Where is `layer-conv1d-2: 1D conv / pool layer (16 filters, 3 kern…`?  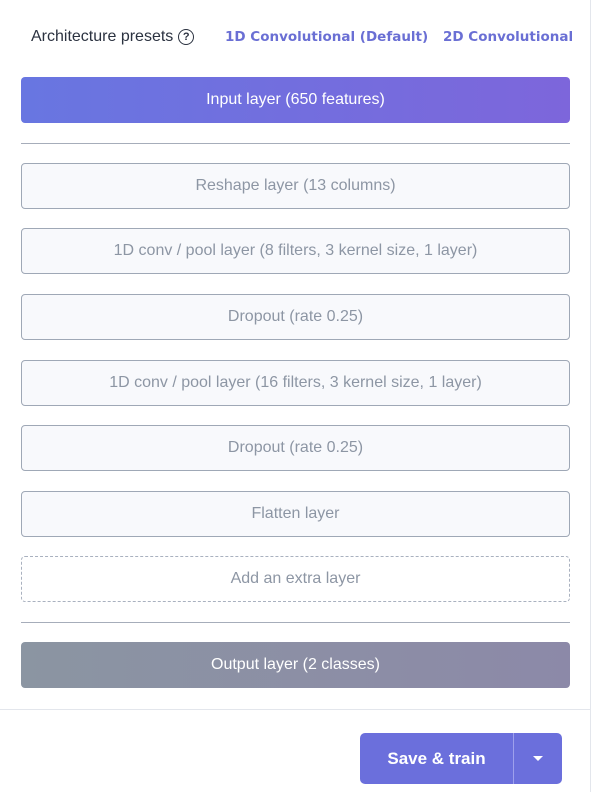 layer-conv1d-2: 1D conv / pool layer (16 filters, 3 kern… is located at coordinates (295, 383).